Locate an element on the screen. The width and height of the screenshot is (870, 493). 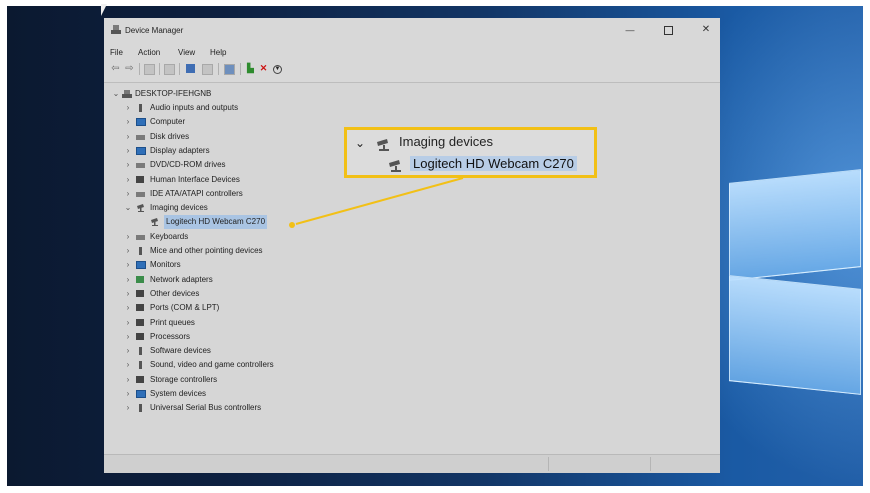
callout-imaging-devices-label: Imaging devices is located at coordinates (446, 141).